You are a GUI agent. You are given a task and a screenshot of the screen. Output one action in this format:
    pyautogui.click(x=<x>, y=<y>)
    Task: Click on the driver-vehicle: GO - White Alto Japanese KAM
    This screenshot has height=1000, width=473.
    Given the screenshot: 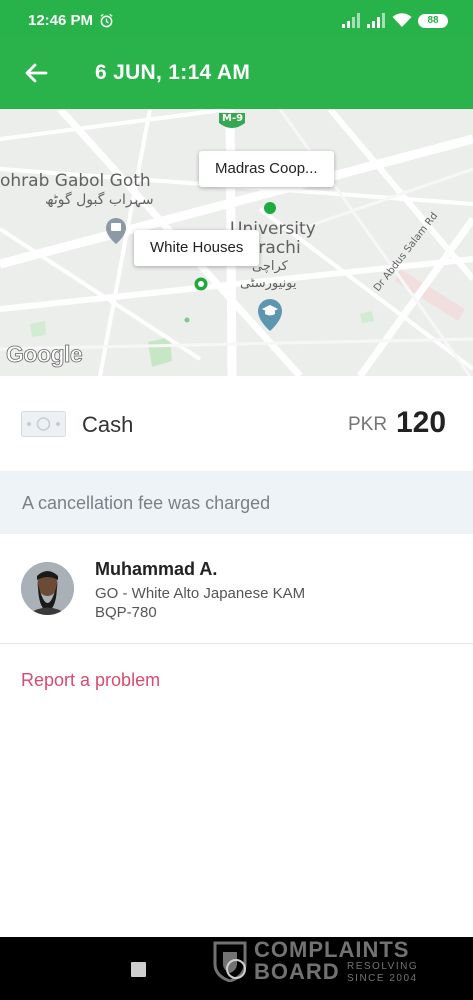 What is the action you would take?
    pyautogui.click(x=200, y=593)
    